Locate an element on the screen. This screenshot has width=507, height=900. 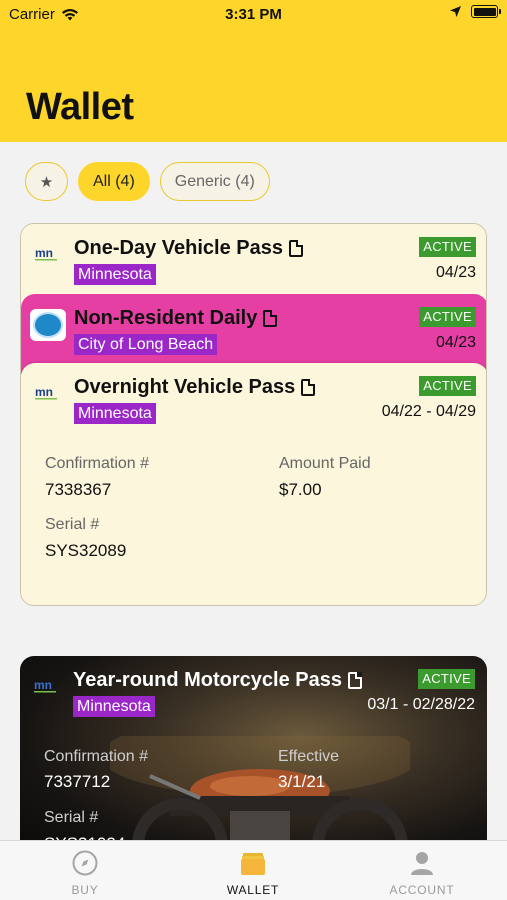
location-arrow-icon is located at coordinates (455, 11).